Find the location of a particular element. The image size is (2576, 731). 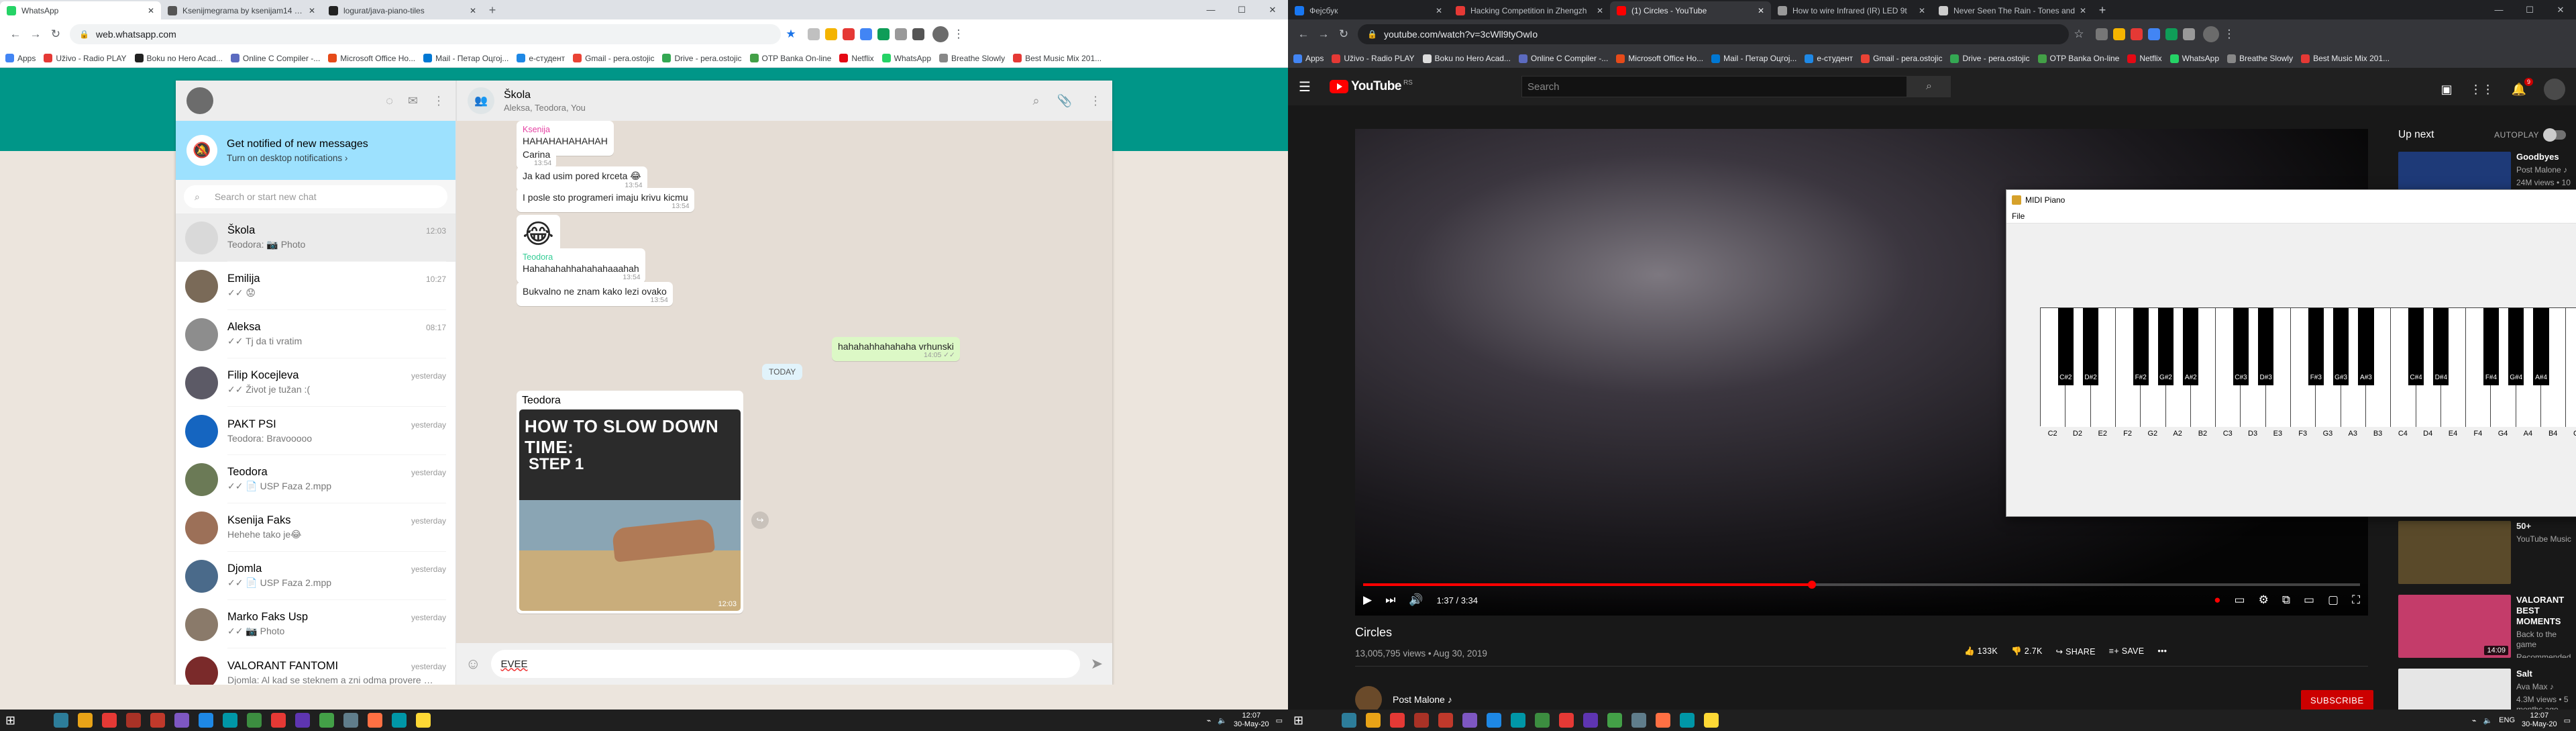

bookmark-item: Uživo - Radio PLAY is located at coordinates (1373, 58).